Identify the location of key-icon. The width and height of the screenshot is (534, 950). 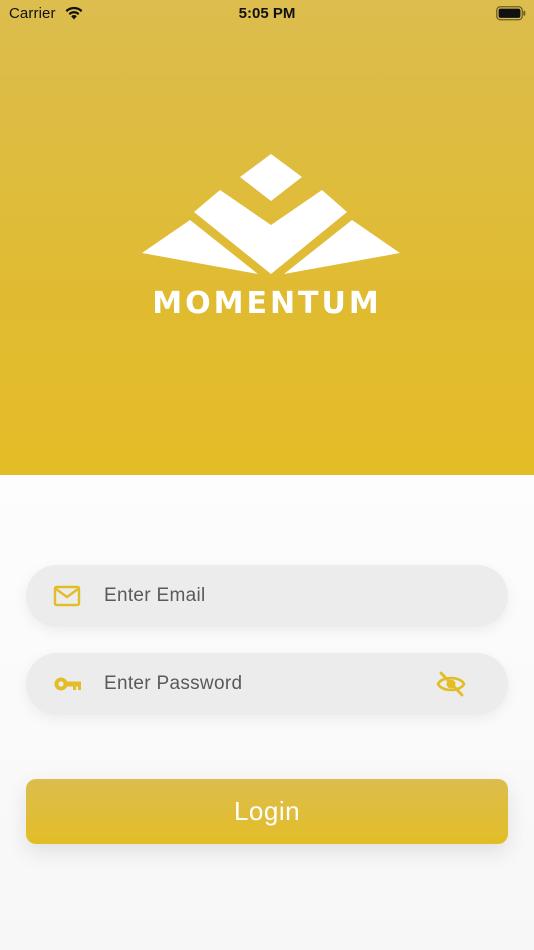
(68, 686).